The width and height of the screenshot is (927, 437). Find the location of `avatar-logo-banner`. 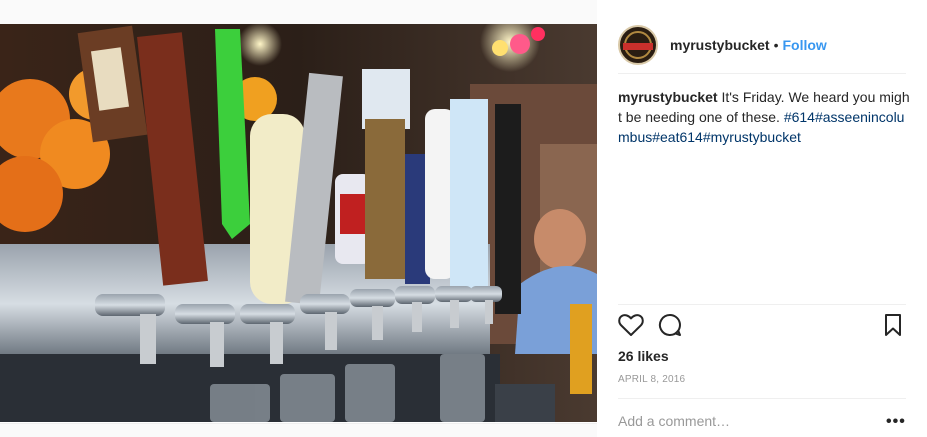

avatar-logo-banner is located at coordinates (638, 46).